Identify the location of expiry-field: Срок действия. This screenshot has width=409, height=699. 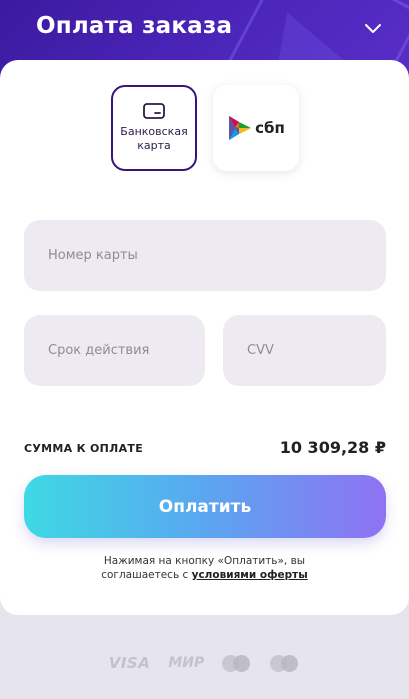
(114, 350).